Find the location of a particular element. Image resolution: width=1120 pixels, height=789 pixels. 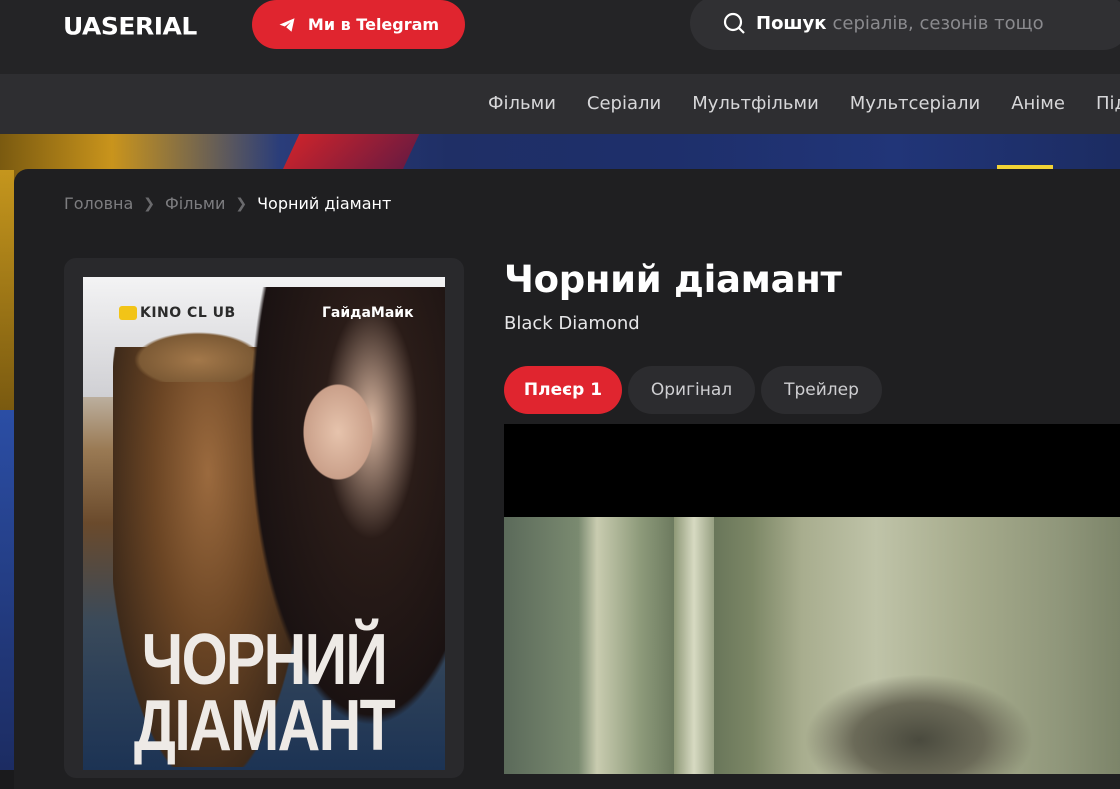

studio-logo: KINO CL UB is located at coordinates (177, 313).